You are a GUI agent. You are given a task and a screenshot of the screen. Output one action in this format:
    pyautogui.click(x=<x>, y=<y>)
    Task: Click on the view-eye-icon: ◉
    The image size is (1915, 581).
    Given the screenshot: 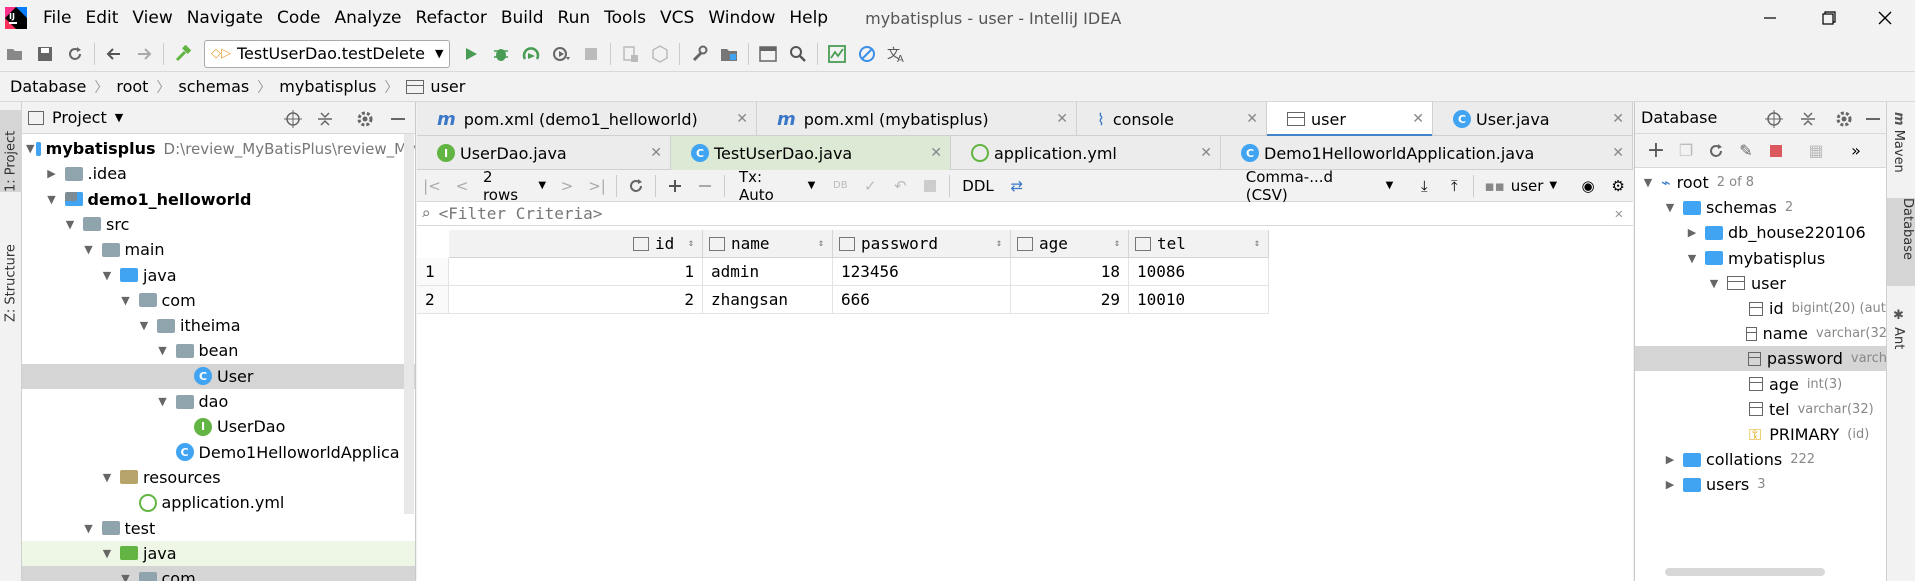 What is the action you would take?
    pyautogui.click(x=1588, y=186)
    